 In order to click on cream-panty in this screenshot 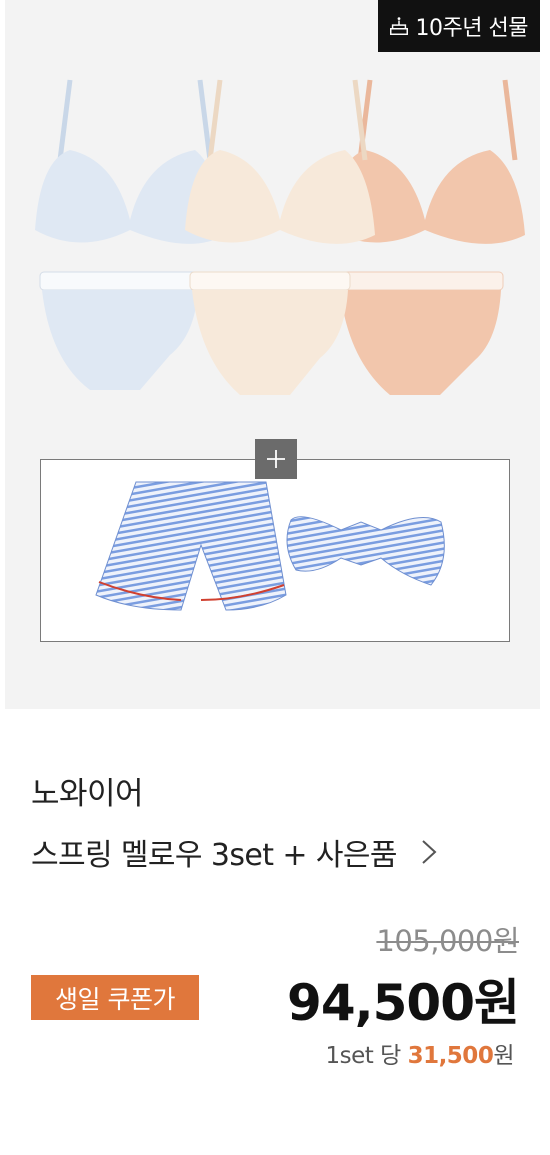, I will do `click(270, 333)`.